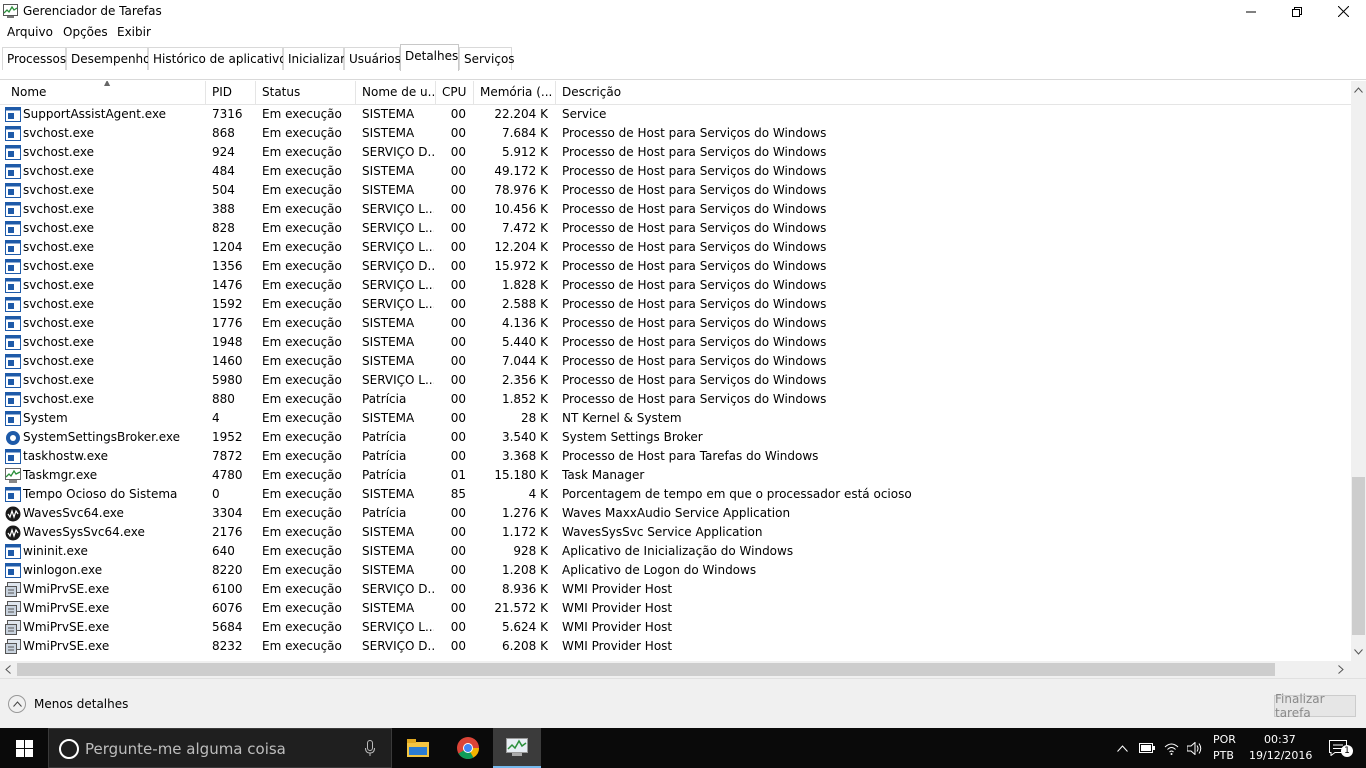 The width and height of the screenshot is (1366, 768). Describe the element at coordinates (1315, 706) in the screenshot. I see `end-task-button: Finalizar tarefa` at that location.